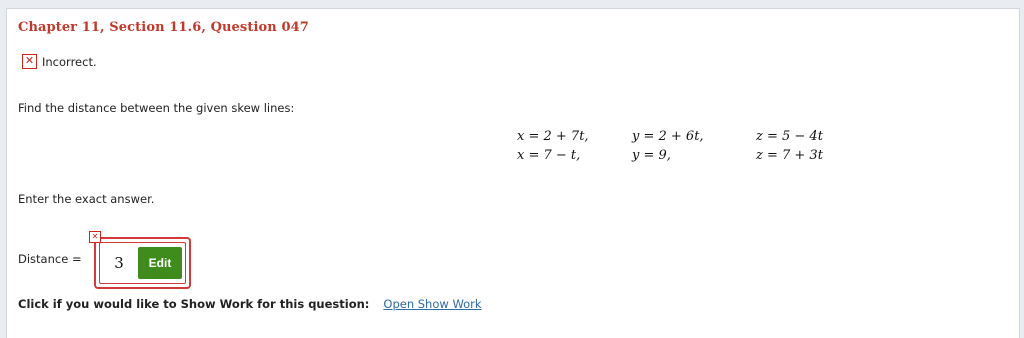 The width and height of the screenshot is (1024, 338). Describe the element at coordinates (95, 237) in the screenshot. I see `answer-incorrect-x-icon: ✕` at that location.